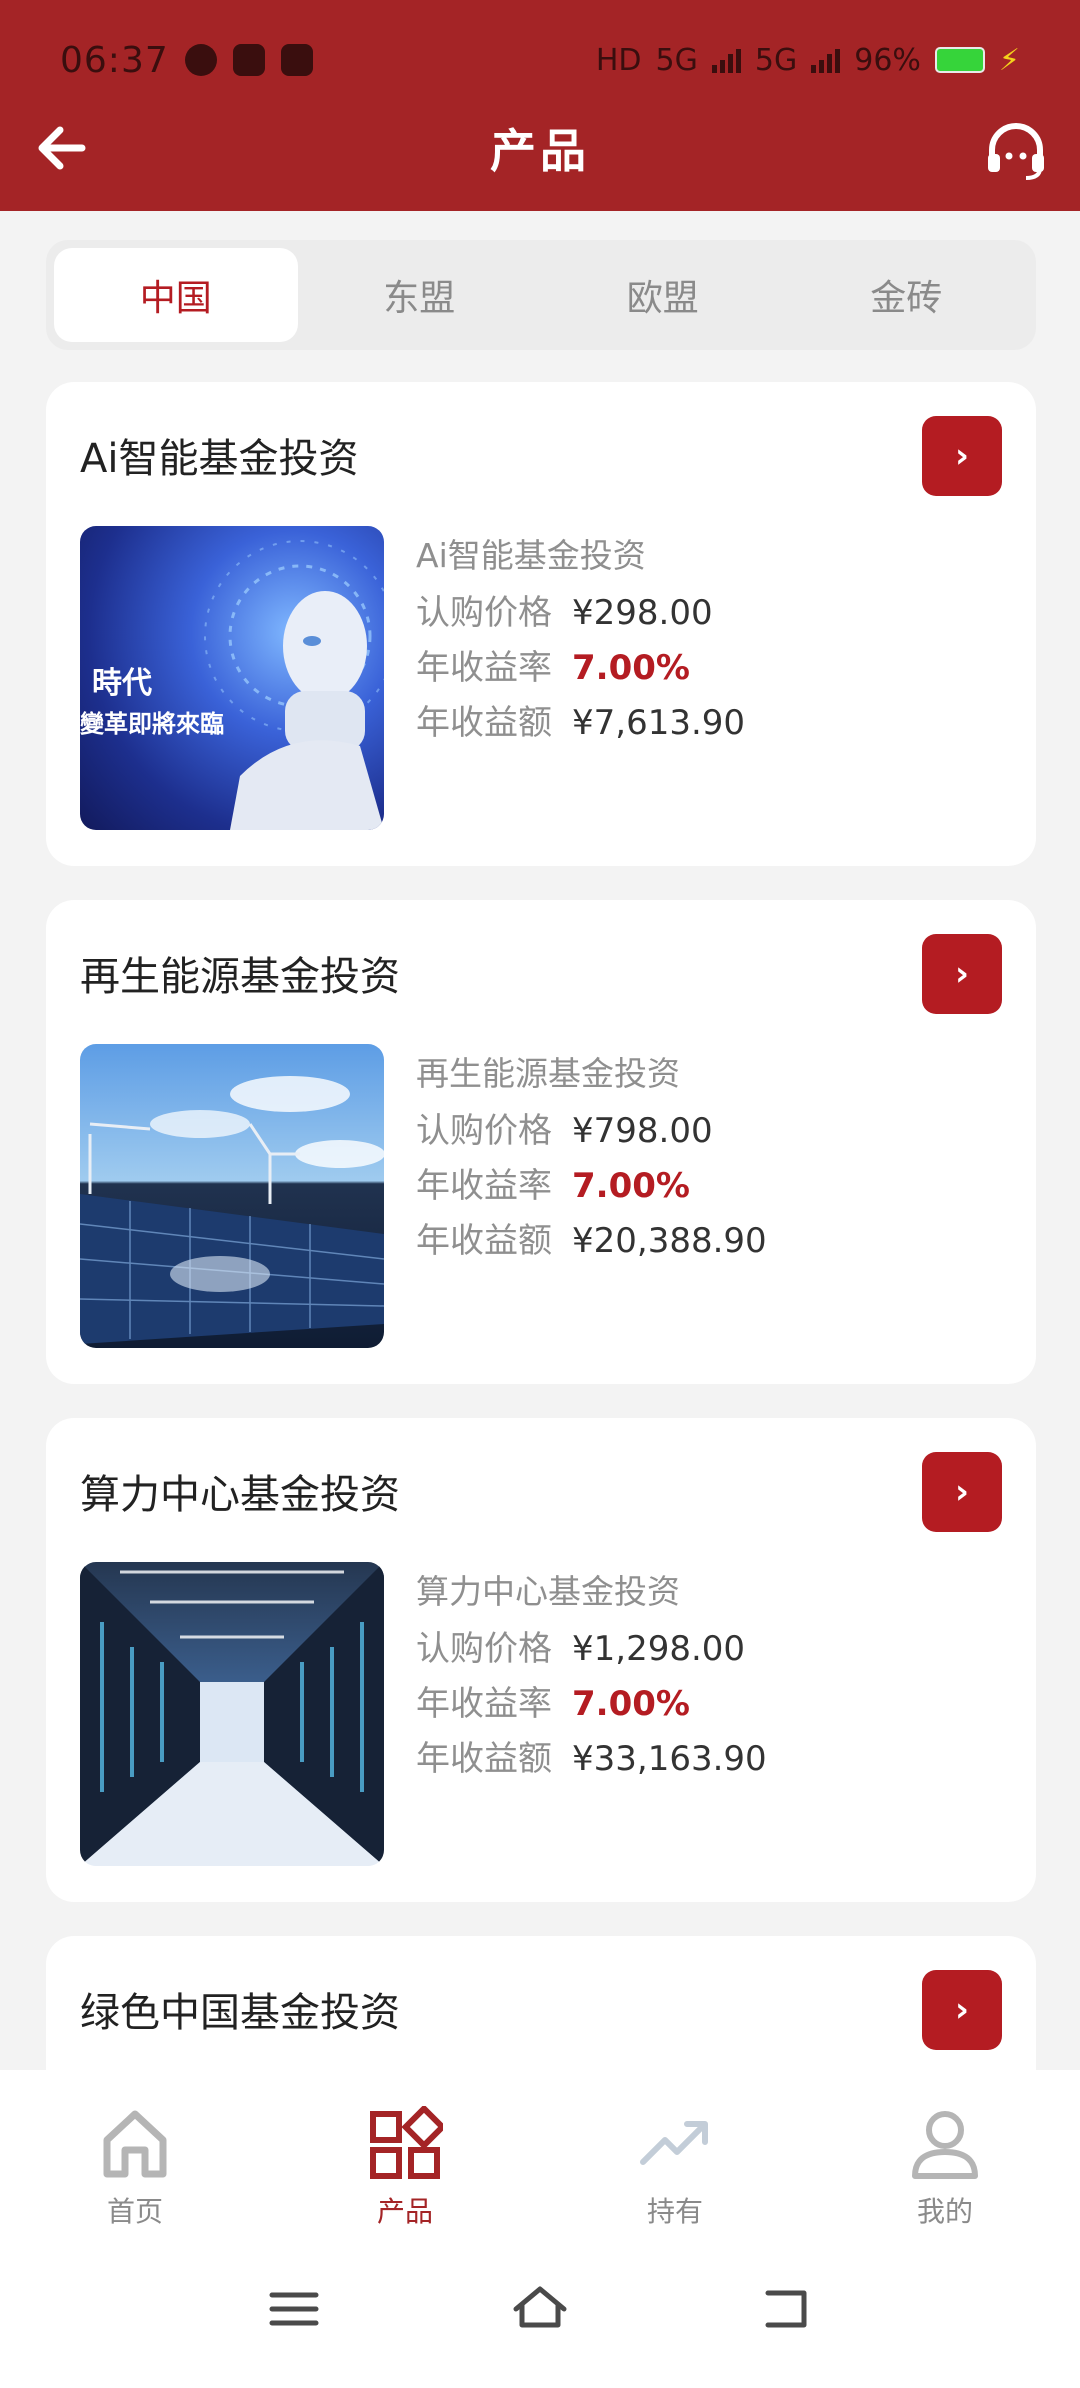 The image size is (1080, 2388). What do you see at coordinates (248, 60) in the screenshot?
I see `app-notification-icon` at bounding box center [248, 60].